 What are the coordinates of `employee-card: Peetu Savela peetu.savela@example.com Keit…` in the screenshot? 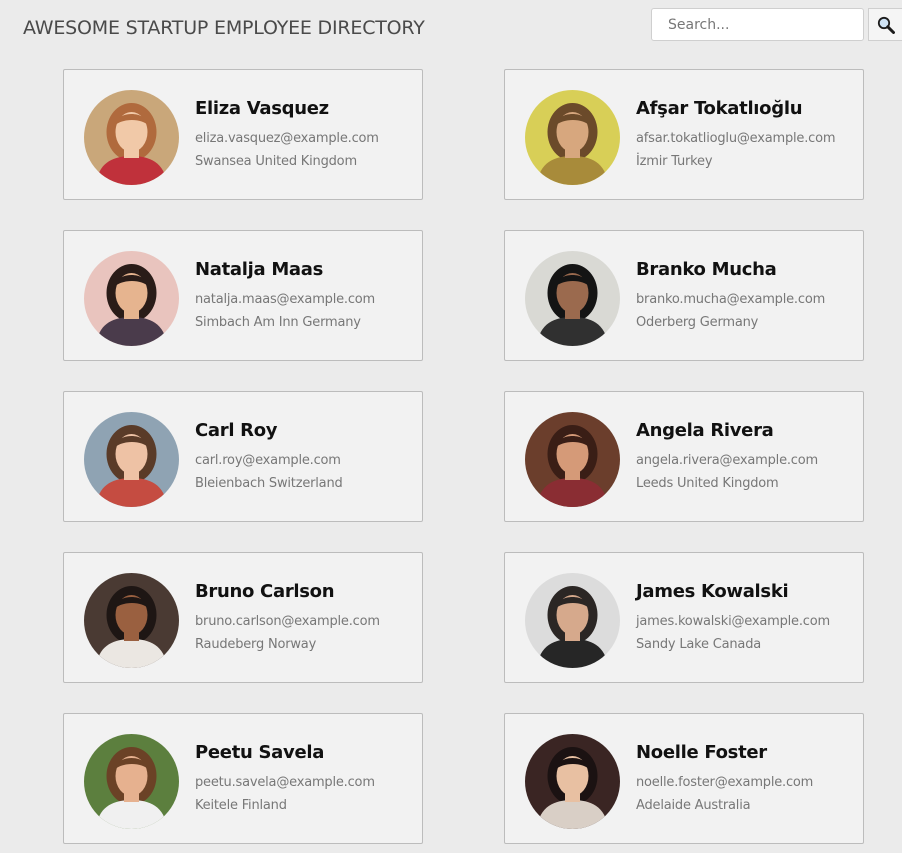 It's located at (243, 778).